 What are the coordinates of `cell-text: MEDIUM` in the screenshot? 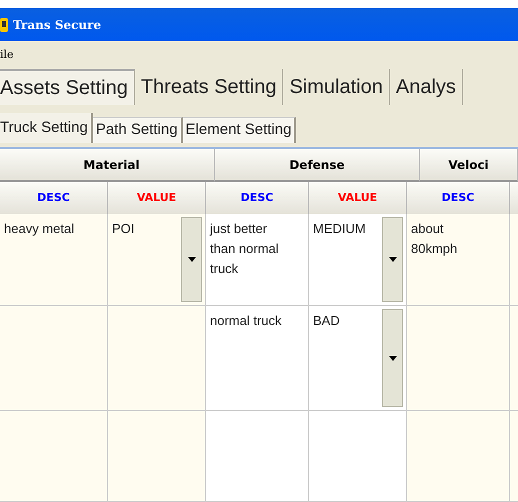 It's located at (339, 229).